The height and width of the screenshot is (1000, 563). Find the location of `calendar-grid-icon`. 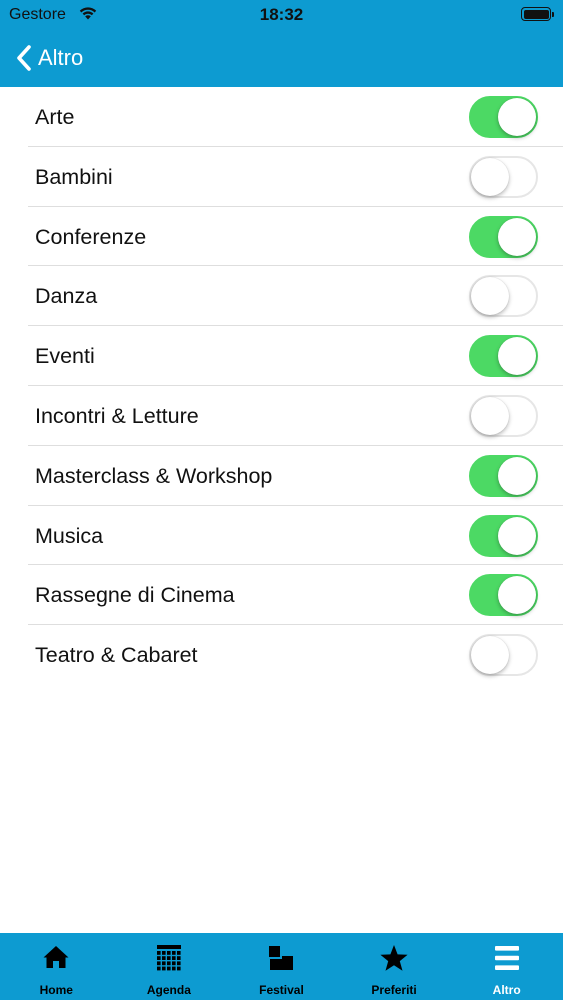

calendar-grid-icon is located at coordinates (169, 960).